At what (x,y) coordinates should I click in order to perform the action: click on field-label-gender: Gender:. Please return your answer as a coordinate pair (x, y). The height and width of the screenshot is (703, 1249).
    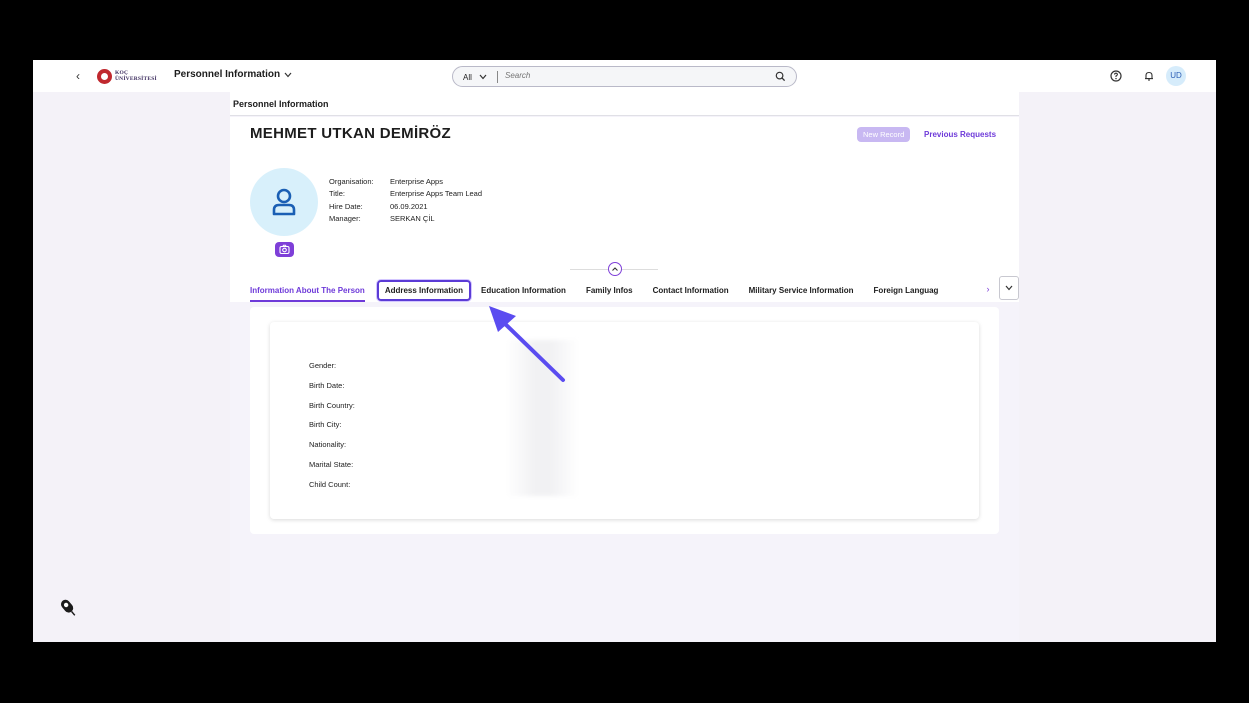
    Looking at the image, I should click on (323, 365).